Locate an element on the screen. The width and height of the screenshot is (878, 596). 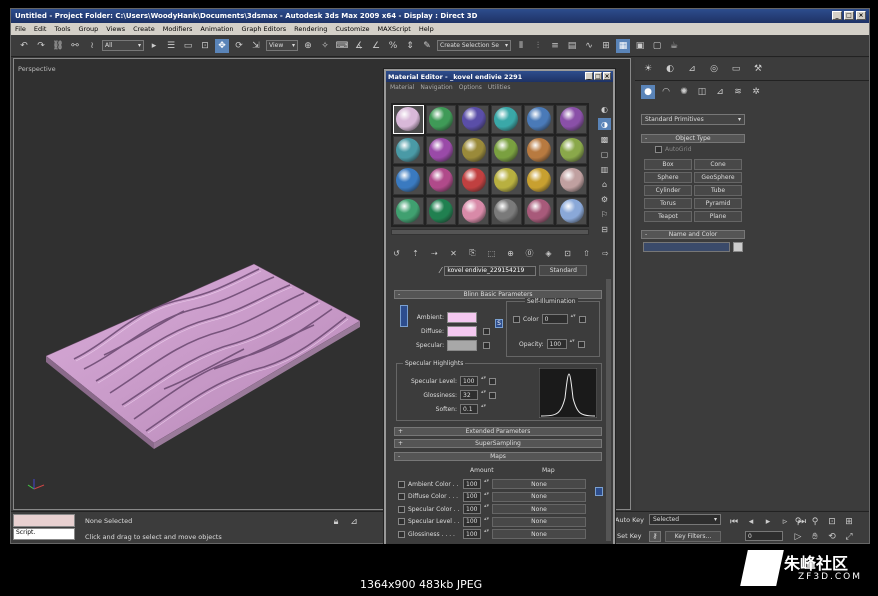
menu-animation: Animation is located at coordinates (216, 29).